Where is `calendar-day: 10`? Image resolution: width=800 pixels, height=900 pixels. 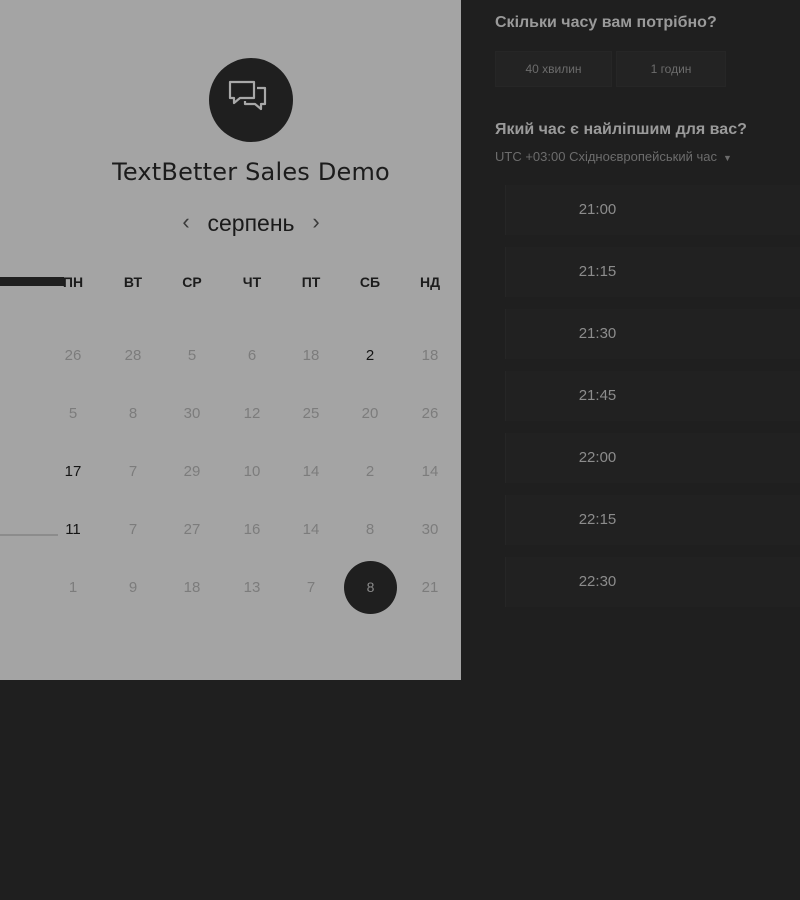
calendar-day: 10 is located at coordinates (252, 472).